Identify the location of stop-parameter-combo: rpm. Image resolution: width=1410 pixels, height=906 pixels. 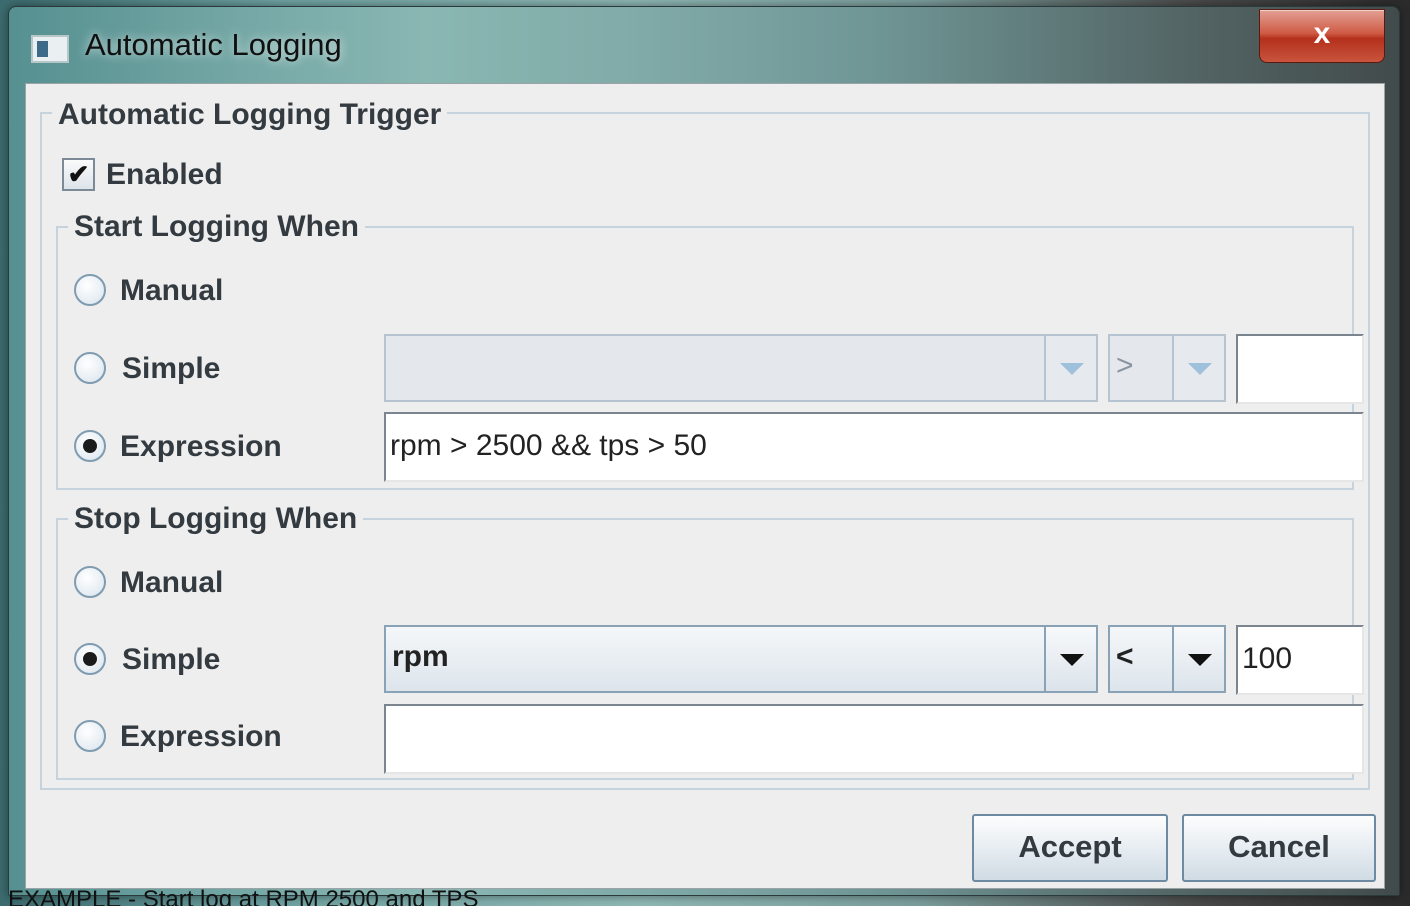
(741, 659).